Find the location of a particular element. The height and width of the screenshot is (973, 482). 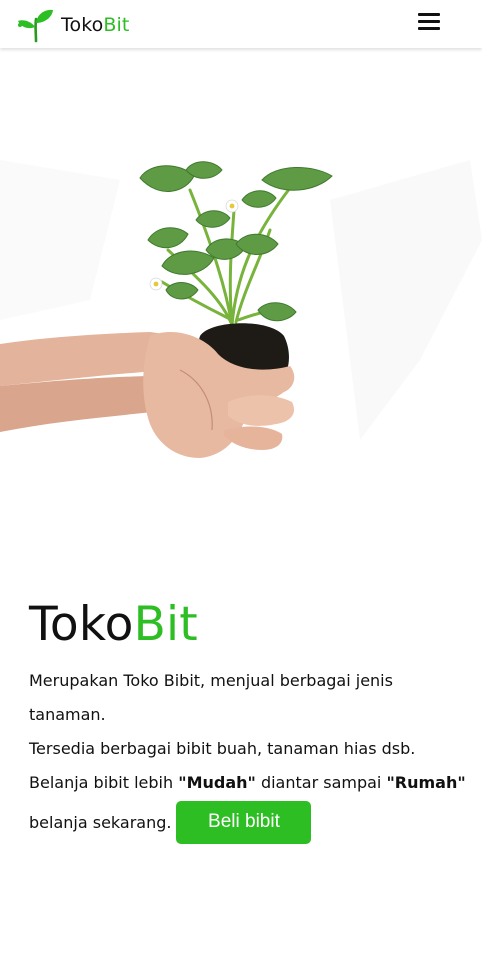

sprout-icon is located at coordinates (35, 26).